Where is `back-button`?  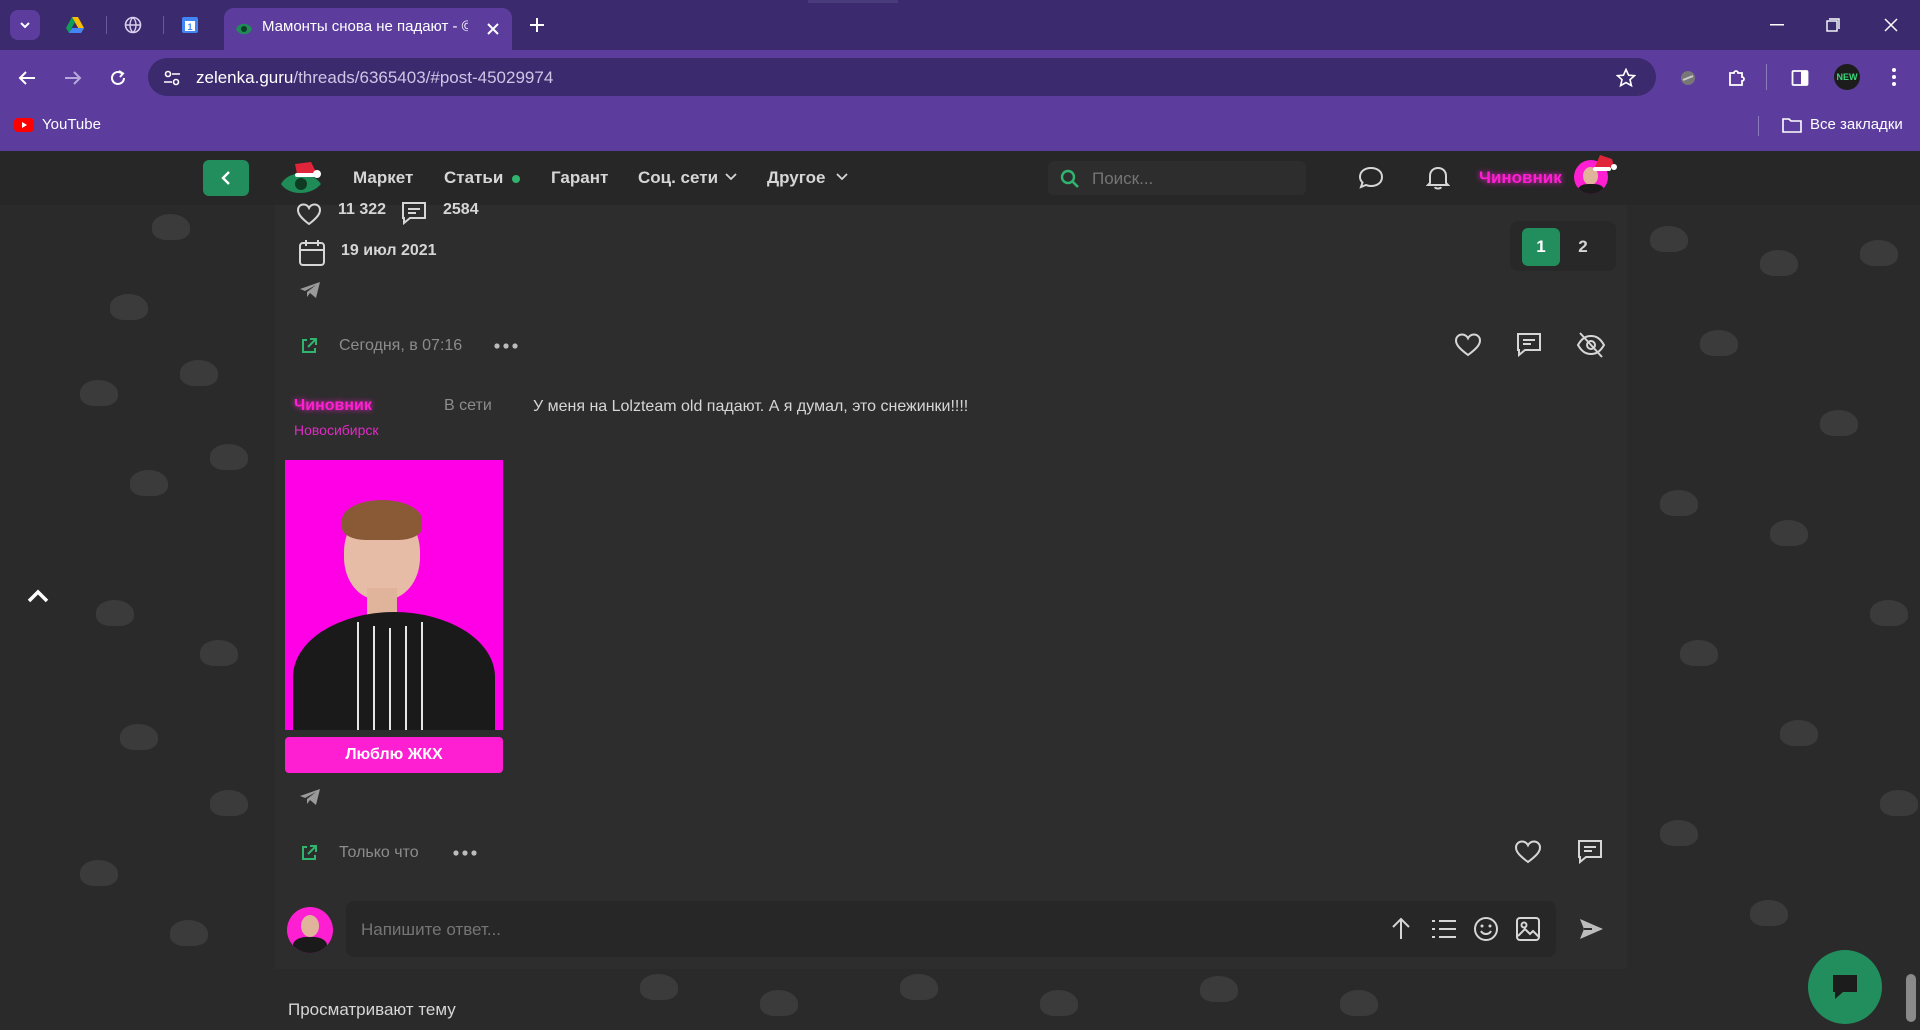 back-button is located at coordinates (27, 78).